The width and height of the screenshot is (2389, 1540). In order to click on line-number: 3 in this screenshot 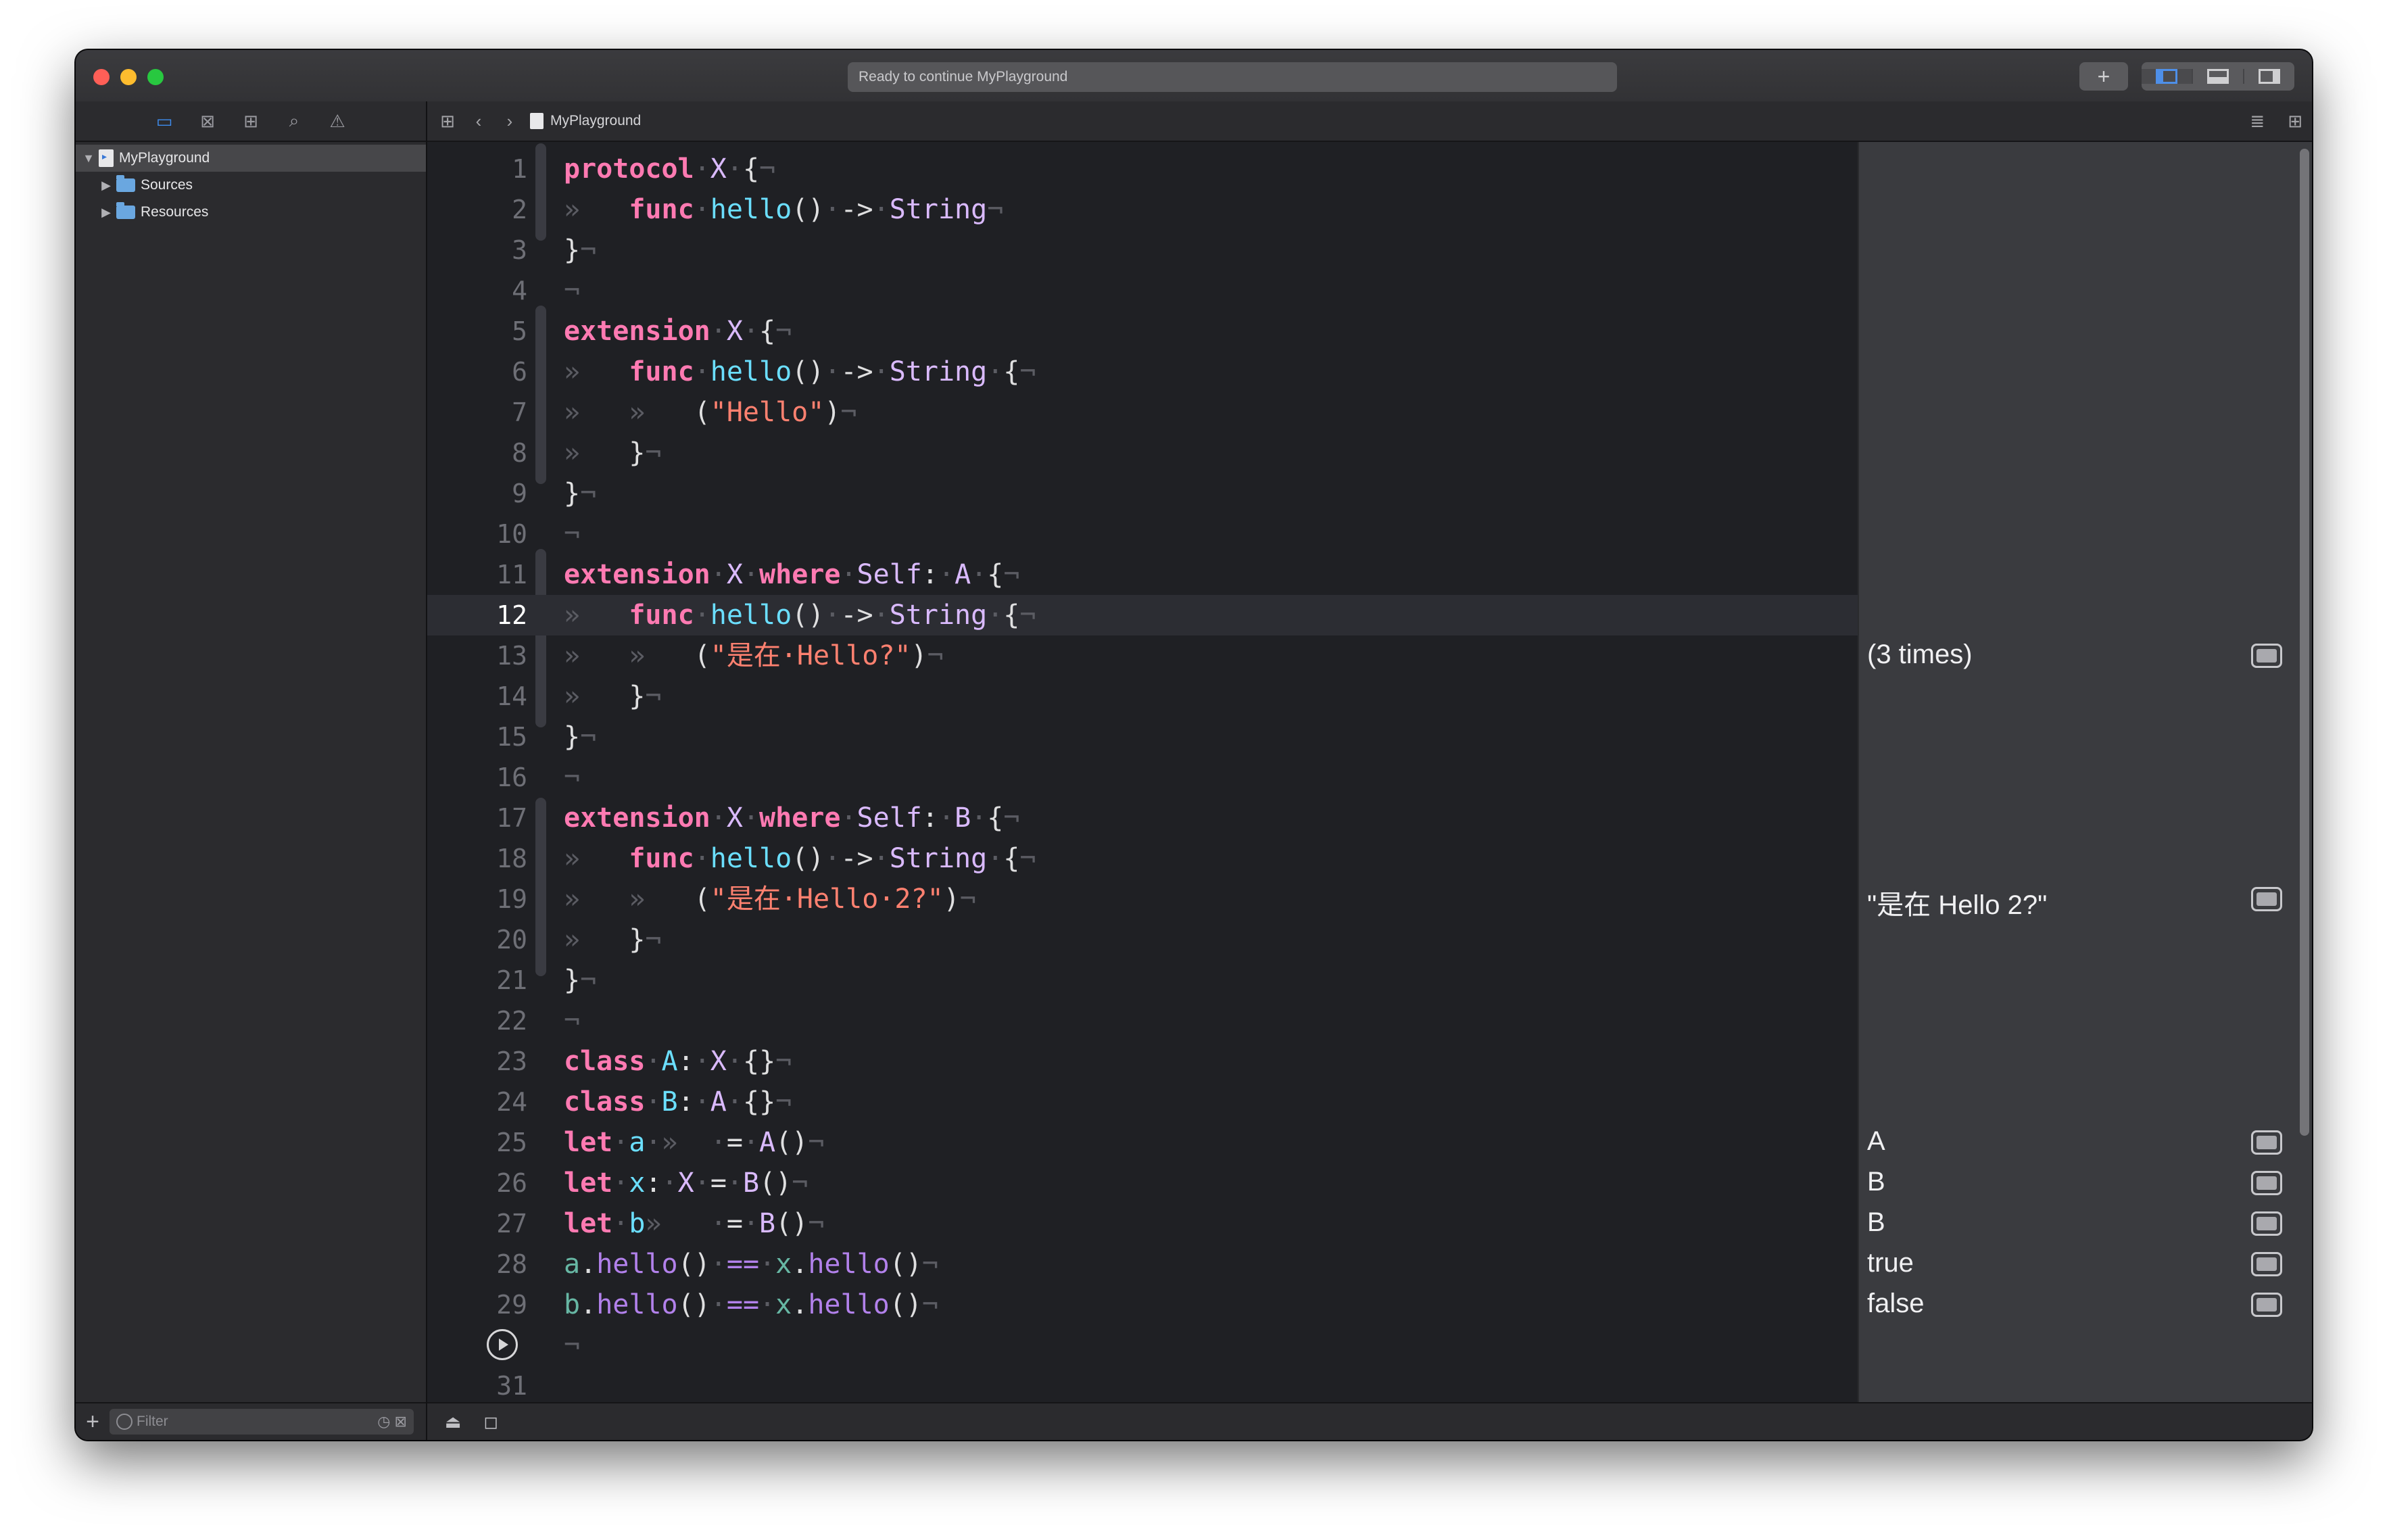, I will do `click(477, 250)`.